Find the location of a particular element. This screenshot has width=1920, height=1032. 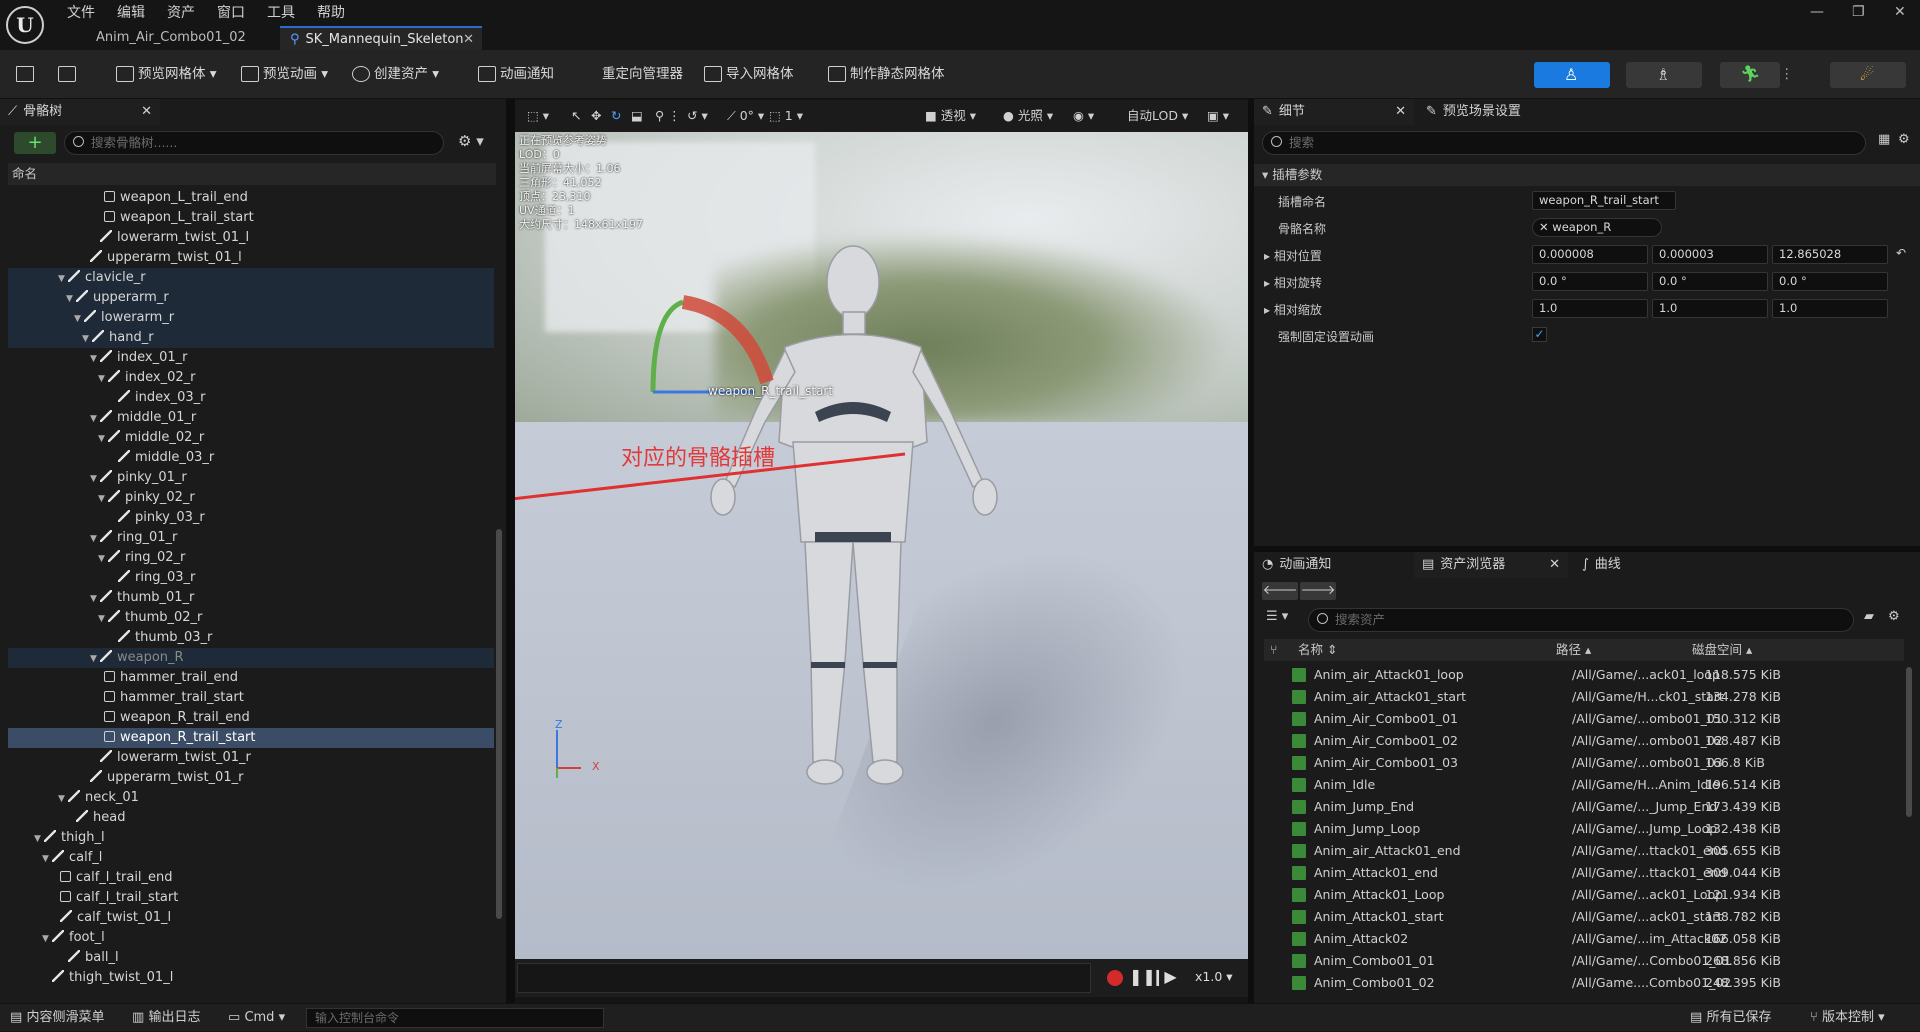

tree-row: ▼ thumb_02_r is located at coordinates (251, 618).